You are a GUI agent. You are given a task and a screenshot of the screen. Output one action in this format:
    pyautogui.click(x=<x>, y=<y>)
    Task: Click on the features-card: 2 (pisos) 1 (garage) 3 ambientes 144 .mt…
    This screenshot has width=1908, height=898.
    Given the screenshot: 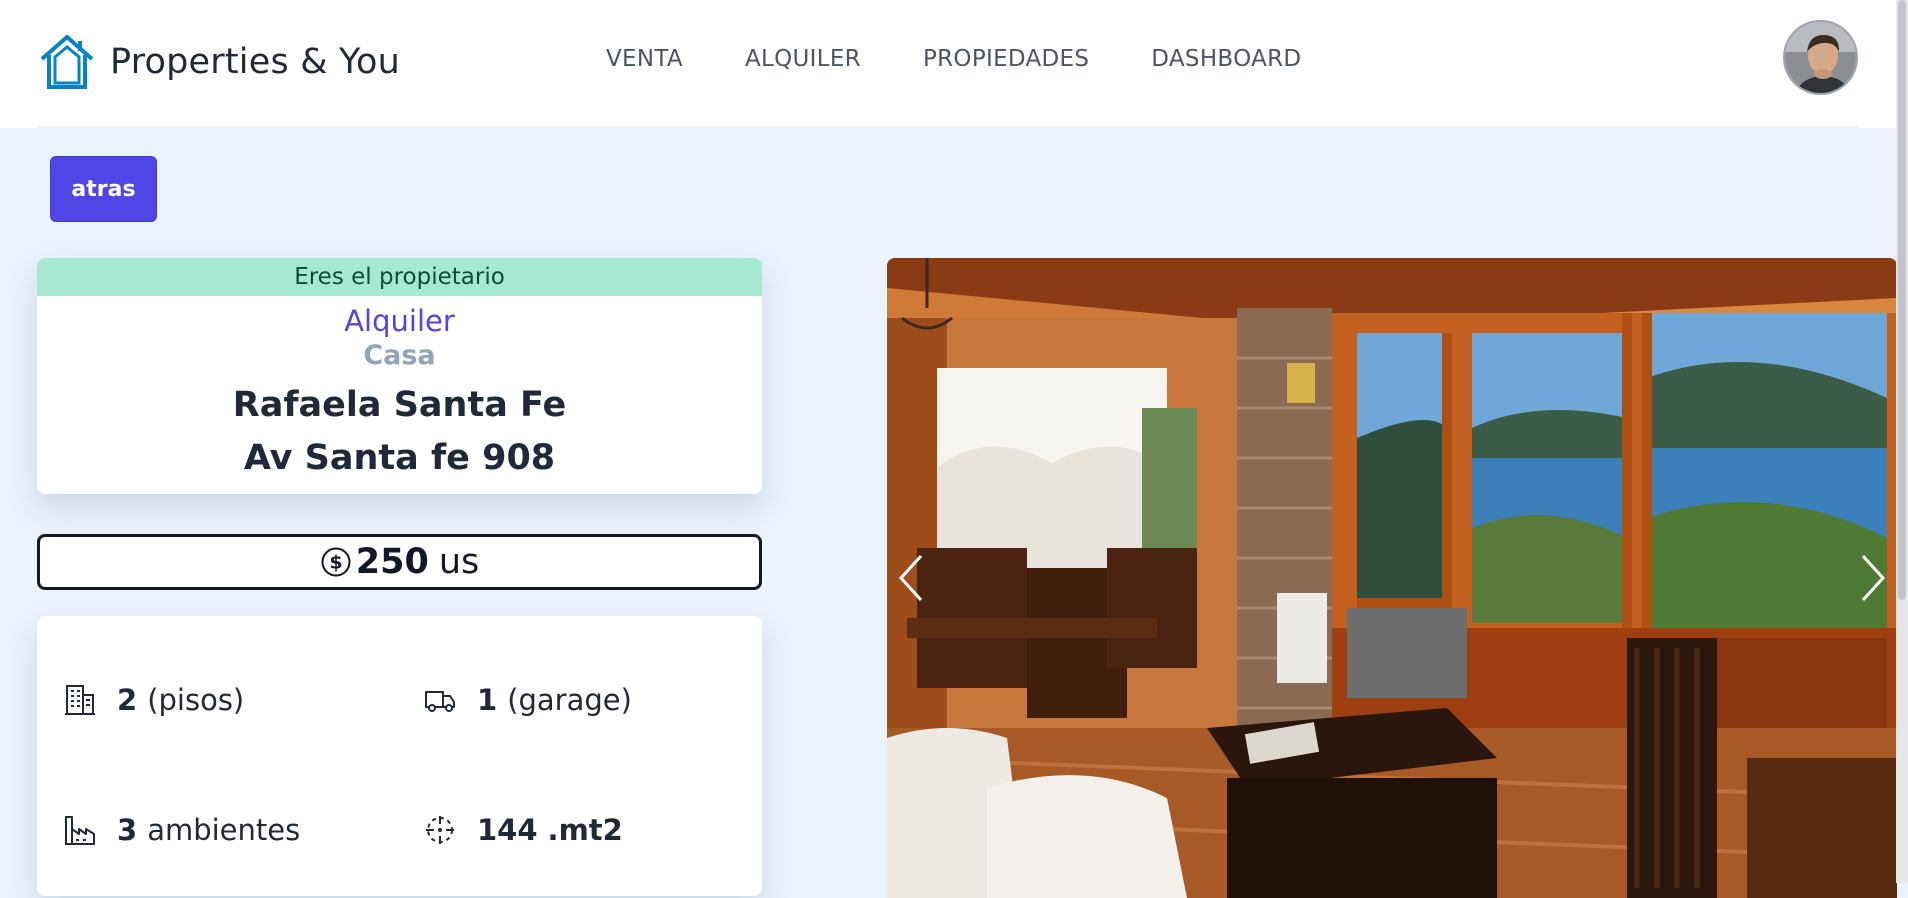 What is the action you would take?
    pyautogui.click(x=399, y=756)
    